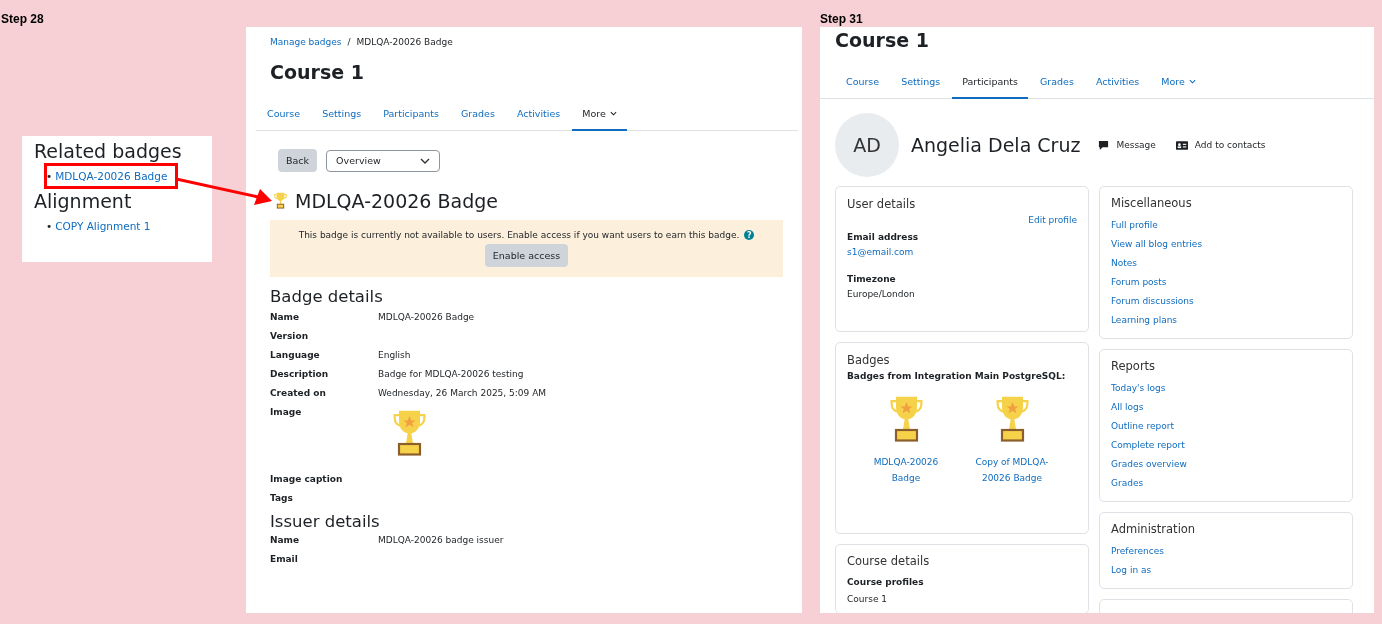 This screenshot has width=1382, height=624. Describe the element at coordinates (886, 582) in the screenshot. I see `field-label: Course profiles` at that location.